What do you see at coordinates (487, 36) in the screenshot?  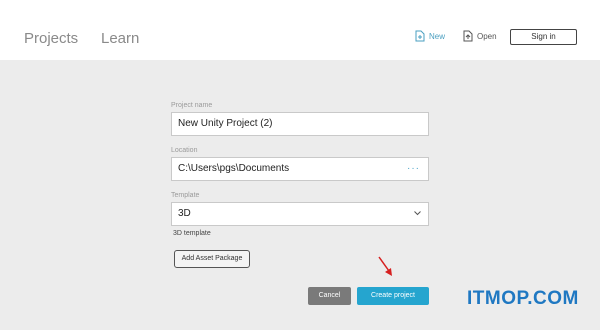 I see `open-label: Open` at bounding box center [487, 36].